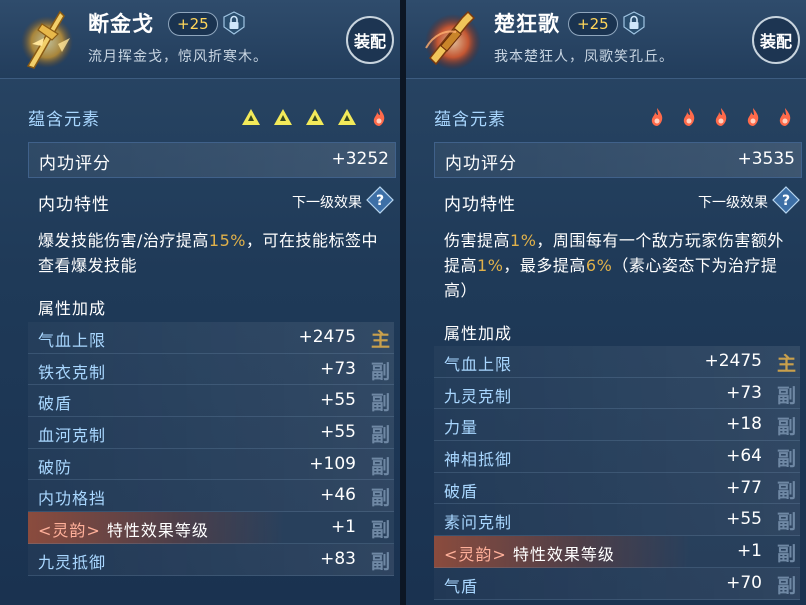 This screenshot has height=605, width=806. What do you see at coordinates (72, 372) in the screenshot?
I see `attribute-name: 铁衣克制` at bounding box center [72, 372].